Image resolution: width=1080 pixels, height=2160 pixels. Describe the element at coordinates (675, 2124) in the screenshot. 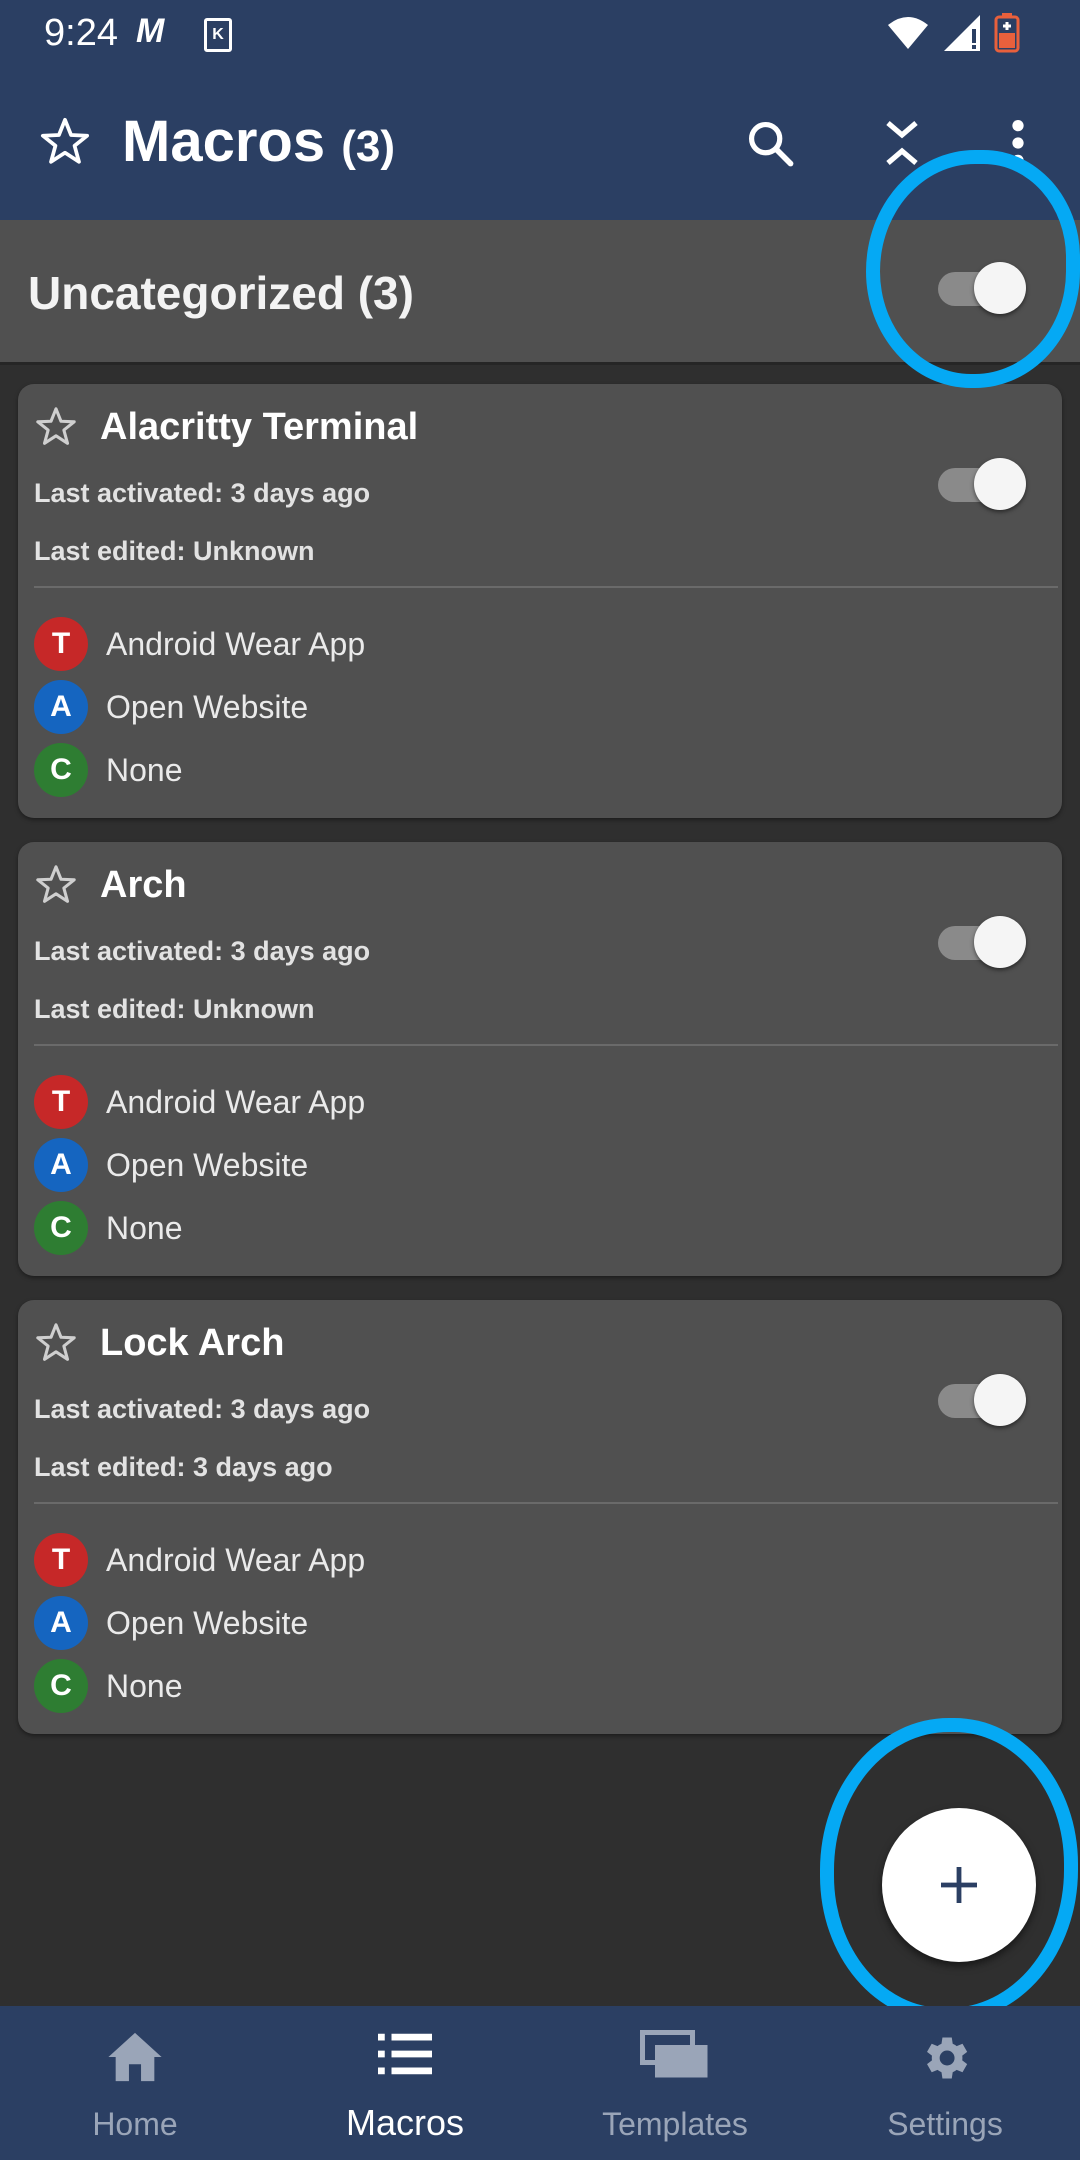

I see `nav-label: Templates` at that location.